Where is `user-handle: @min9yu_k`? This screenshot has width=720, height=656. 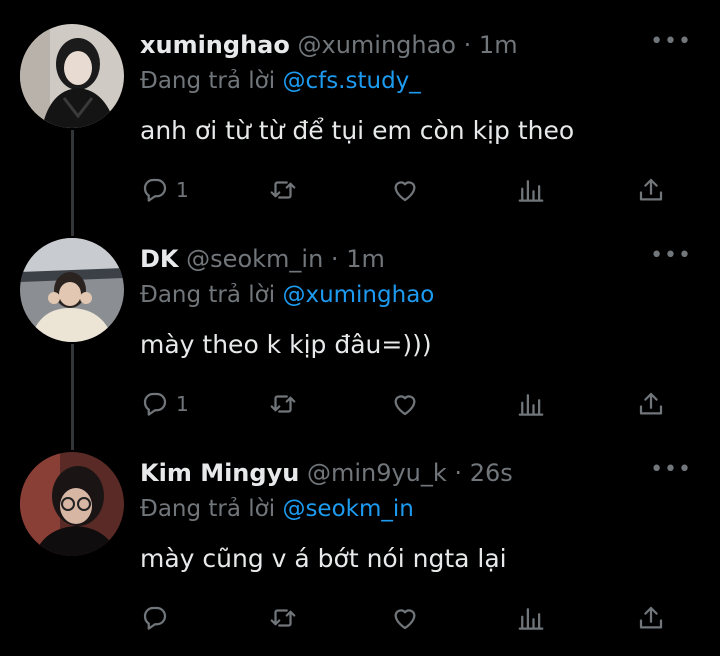 user-handle: @min9yu_k is located at coordinates (377, 473).